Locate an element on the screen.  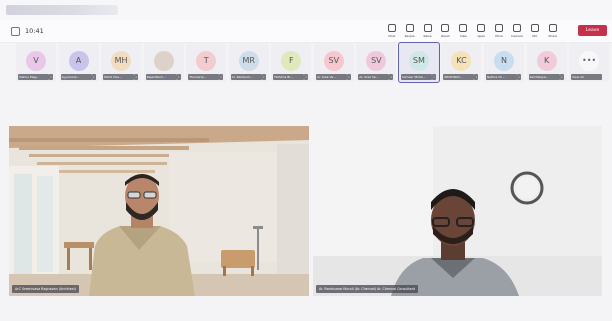
leave-button: Leave is located at coordinates (592, 30).